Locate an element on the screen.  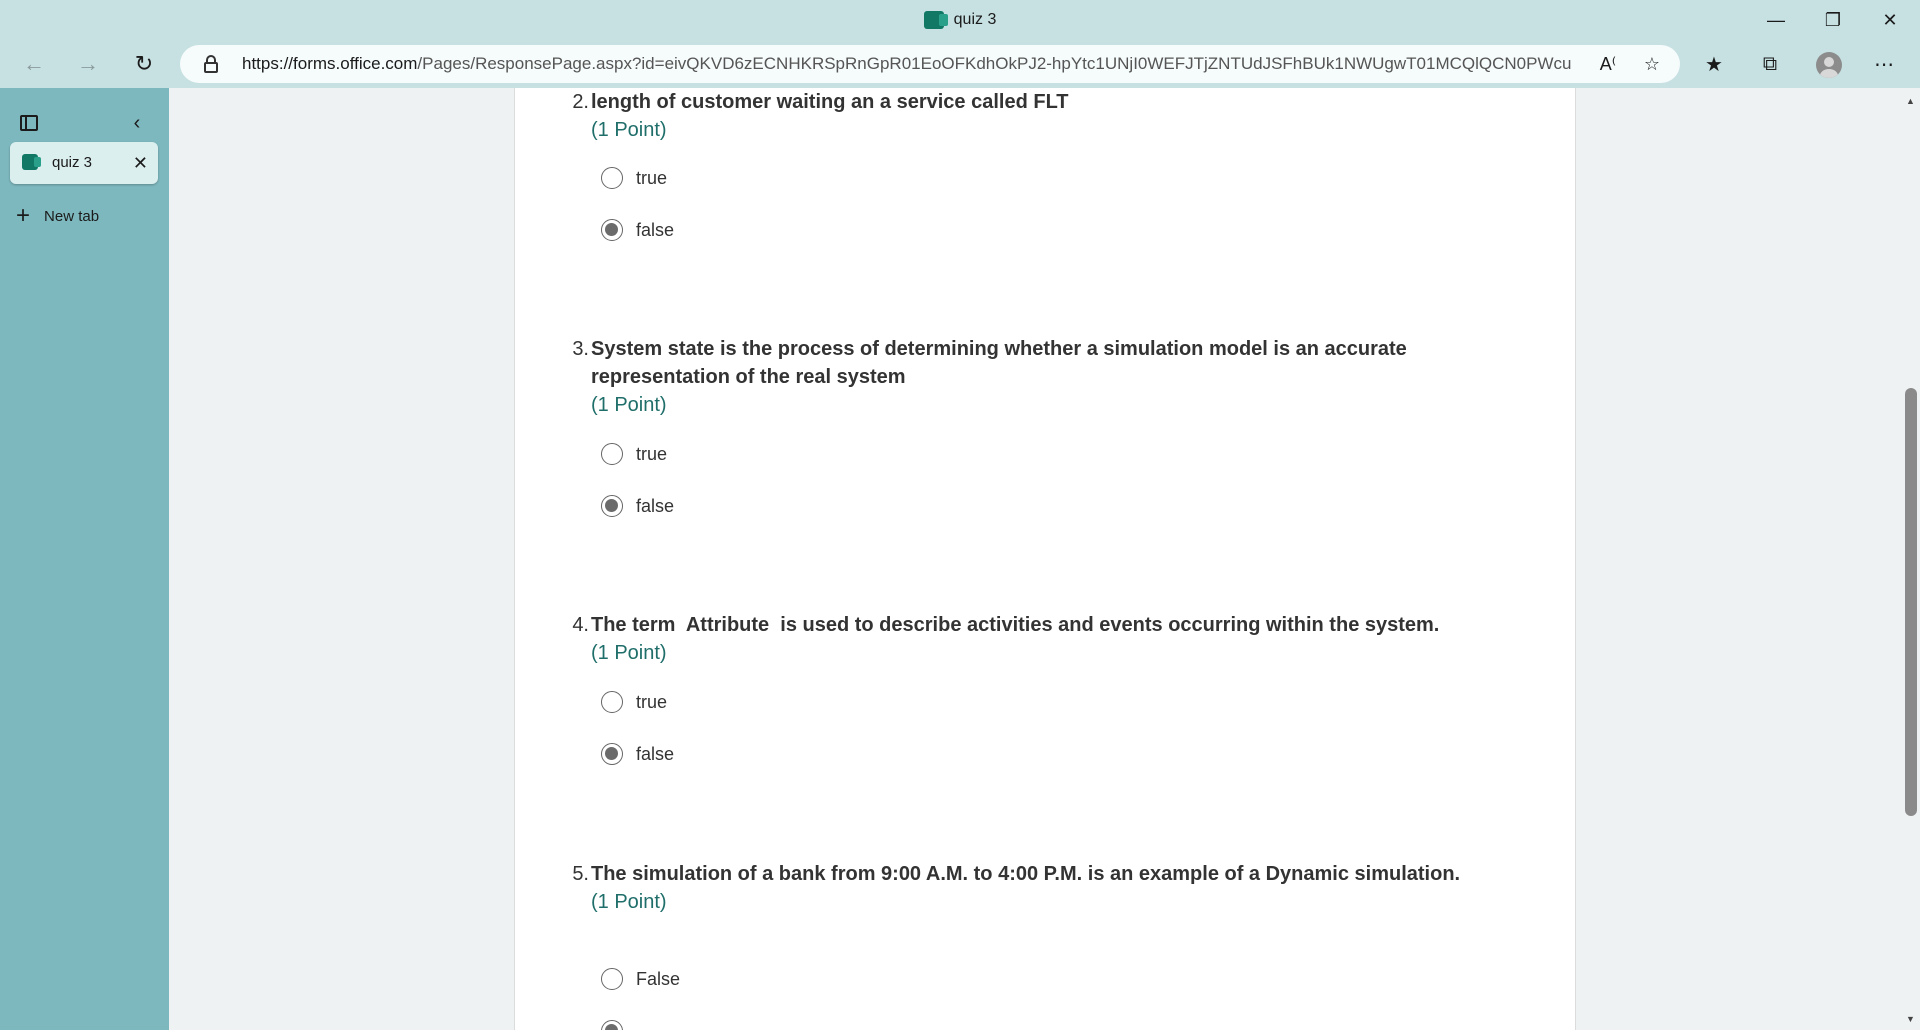
read-aloud-icon: A⁽ is located at coordinates (1608, 64).